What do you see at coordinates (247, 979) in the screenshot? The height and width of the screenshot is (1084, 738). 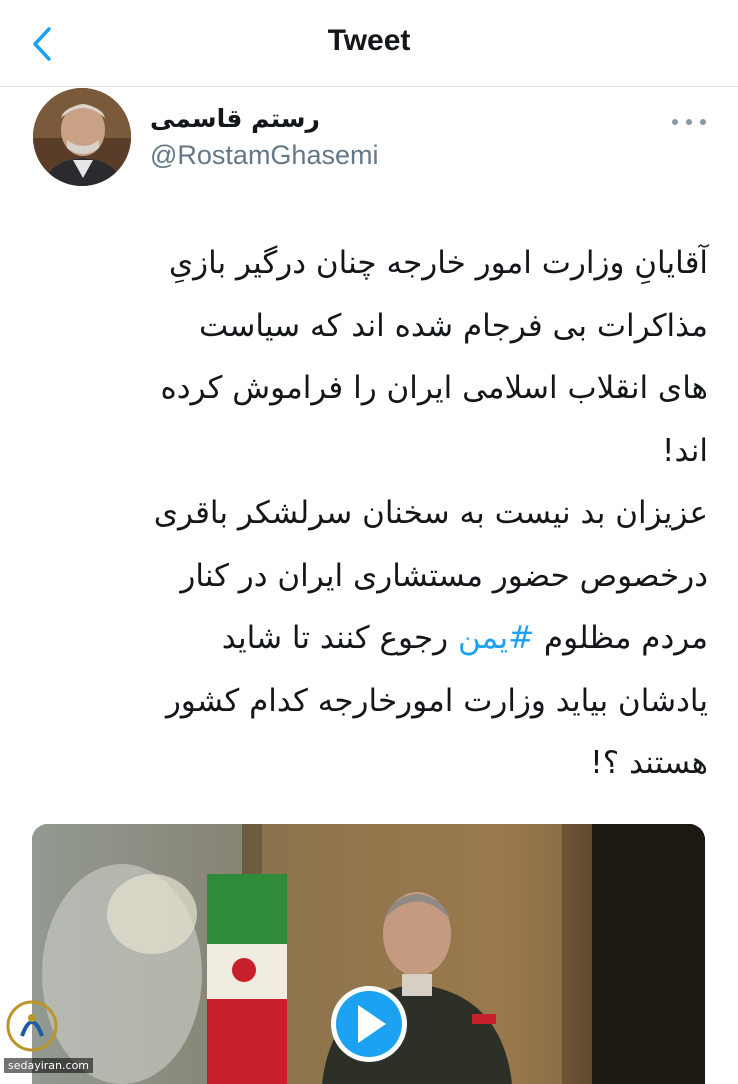 I see `iran-flag` at bounding box center [247, 979].